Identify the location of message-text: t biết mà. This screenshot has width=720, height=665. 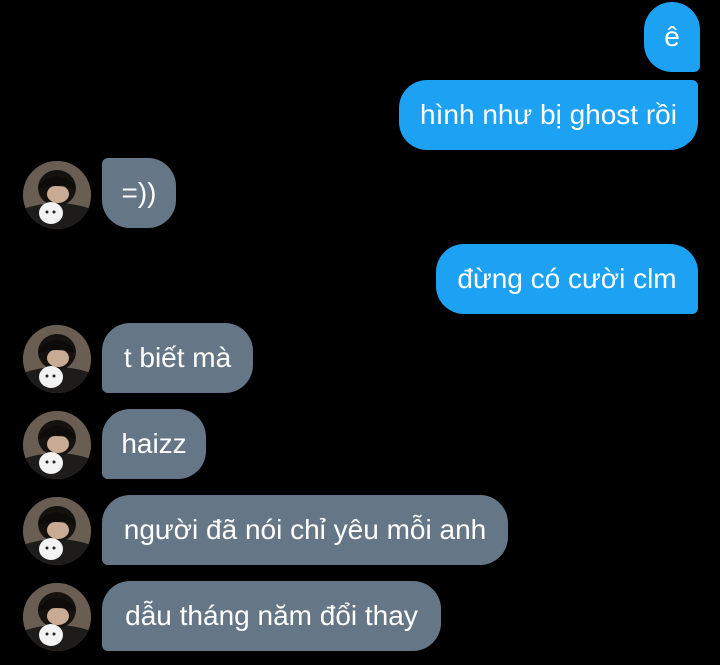
(177, 357).